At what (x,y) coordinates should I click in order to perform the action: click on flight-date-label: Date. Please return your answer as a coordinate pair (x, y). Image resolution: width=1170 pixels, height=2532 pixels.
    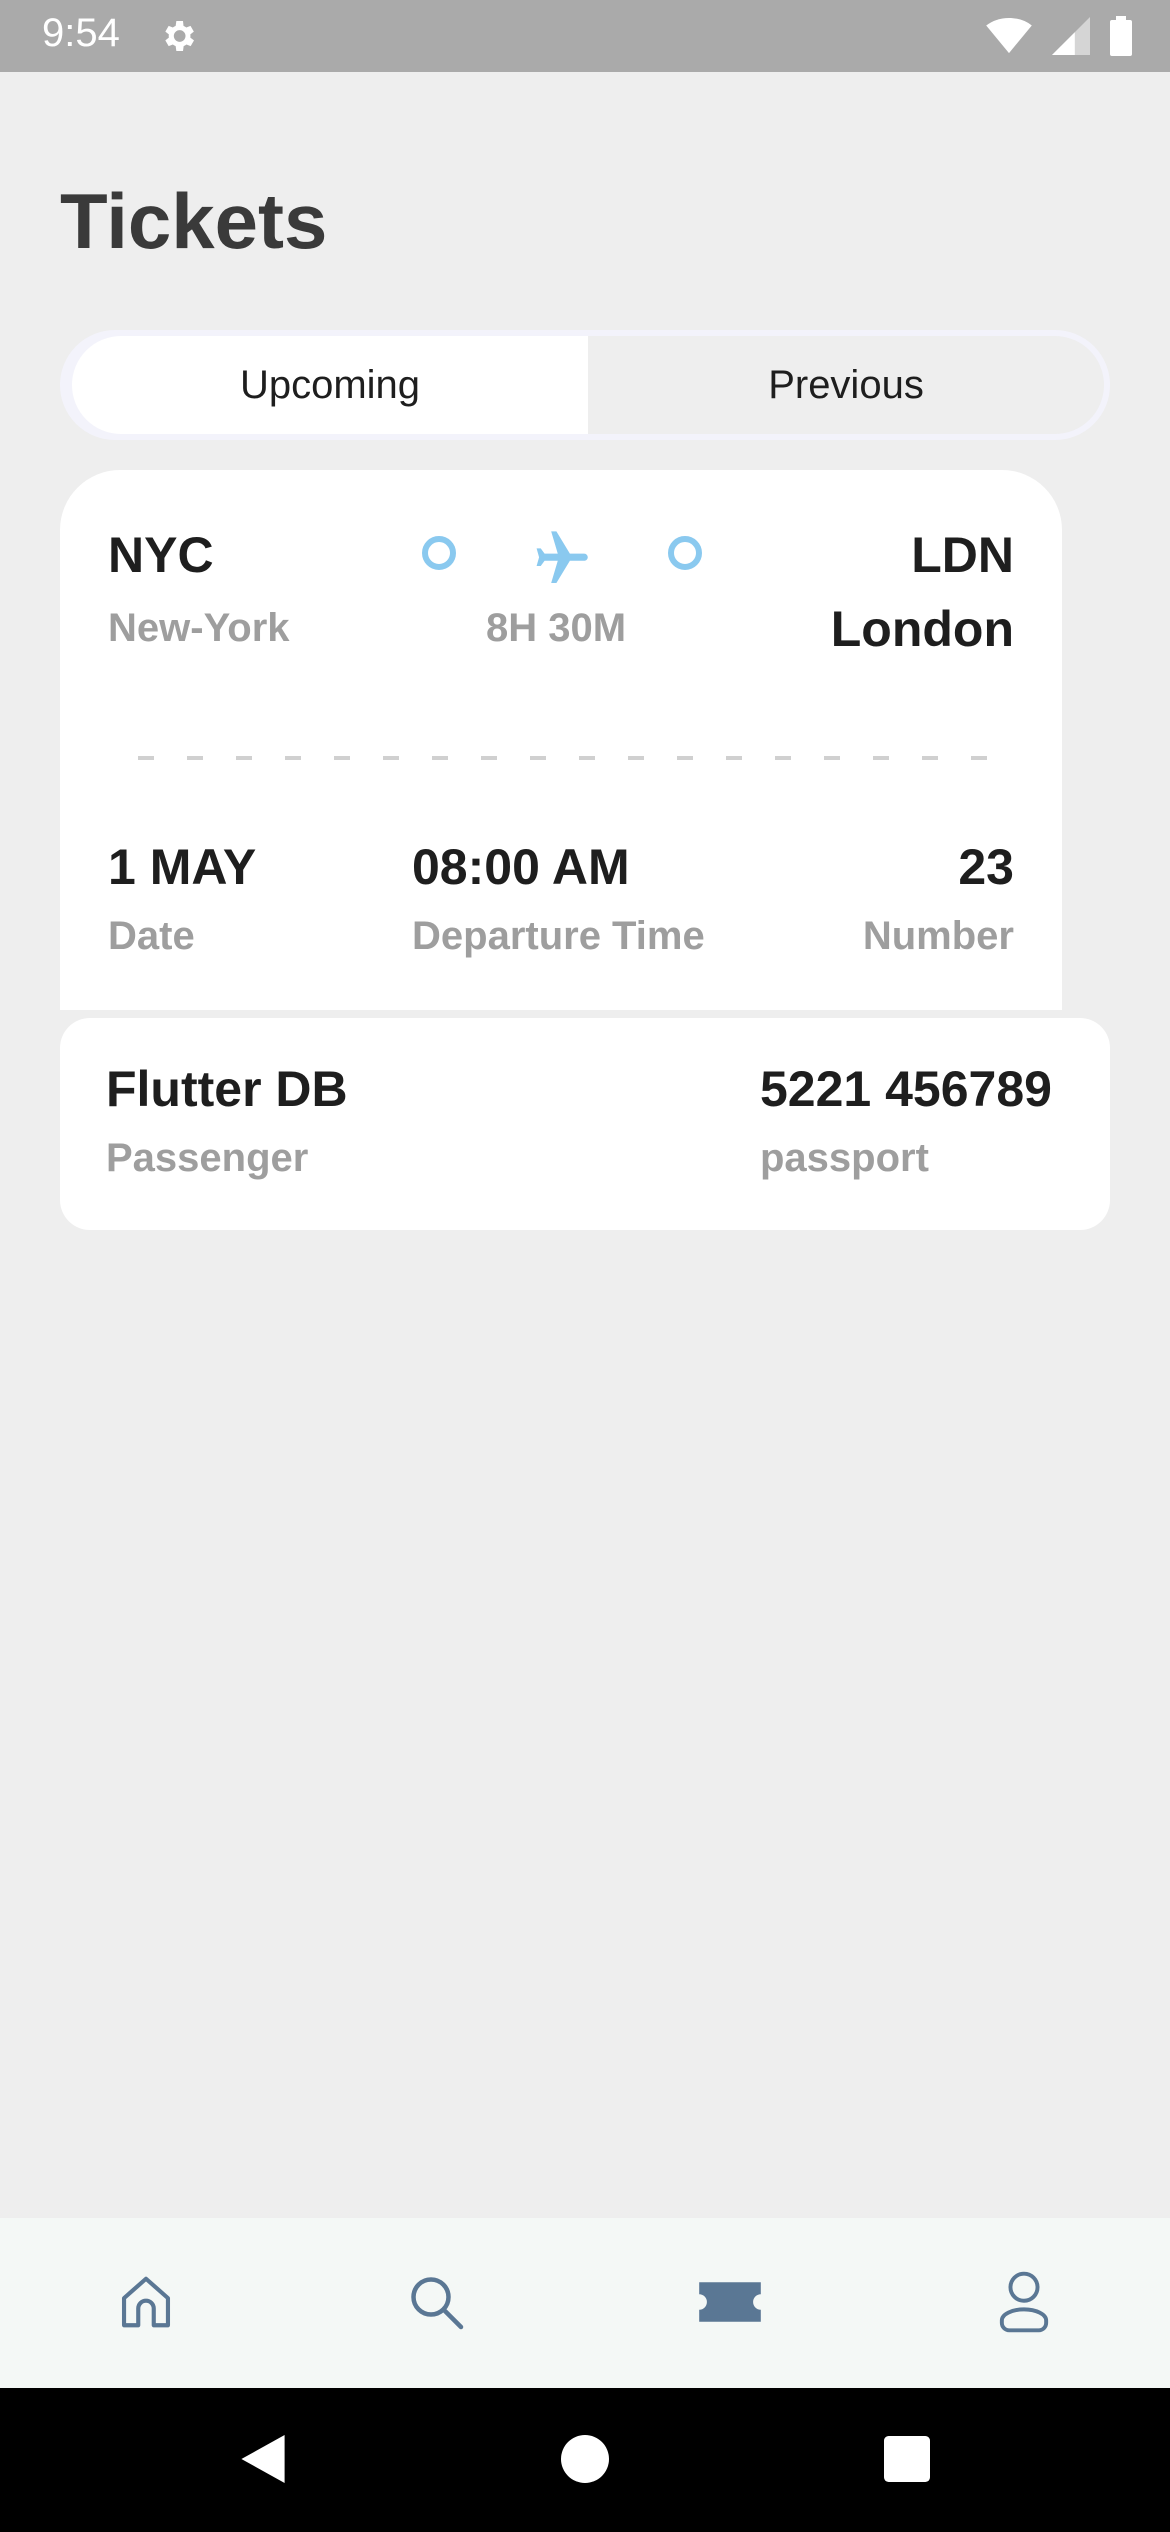
    Looking at the image, I should click on (151, 936).